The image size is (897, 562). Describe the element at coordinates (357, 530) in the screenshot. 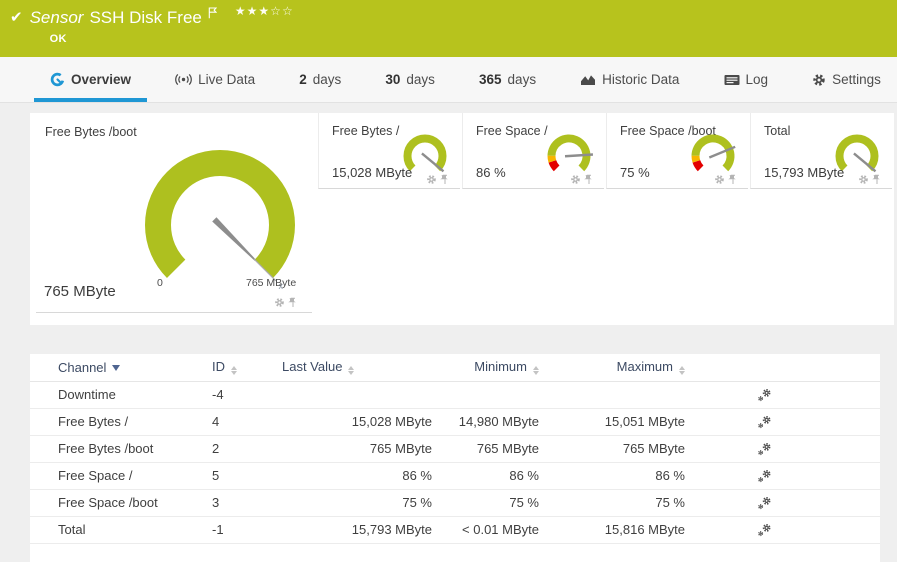

I see `last-value: 15,793 MByte` at that location.